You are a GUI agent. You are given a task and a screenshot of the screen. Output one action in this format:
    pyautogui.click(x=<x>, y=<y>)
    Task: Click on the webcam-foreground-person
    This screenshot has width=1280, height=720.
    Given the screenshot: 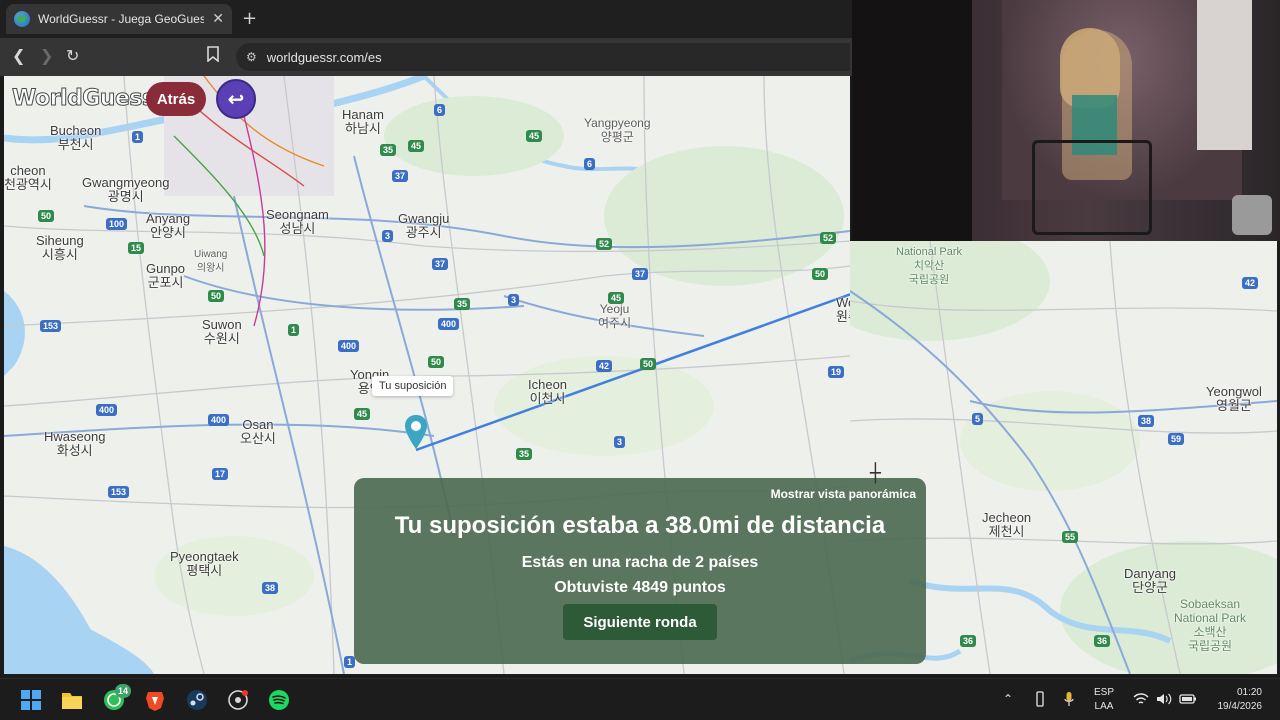 What is the action you would take?
    pyautogui.click(x=912, y=120)
    